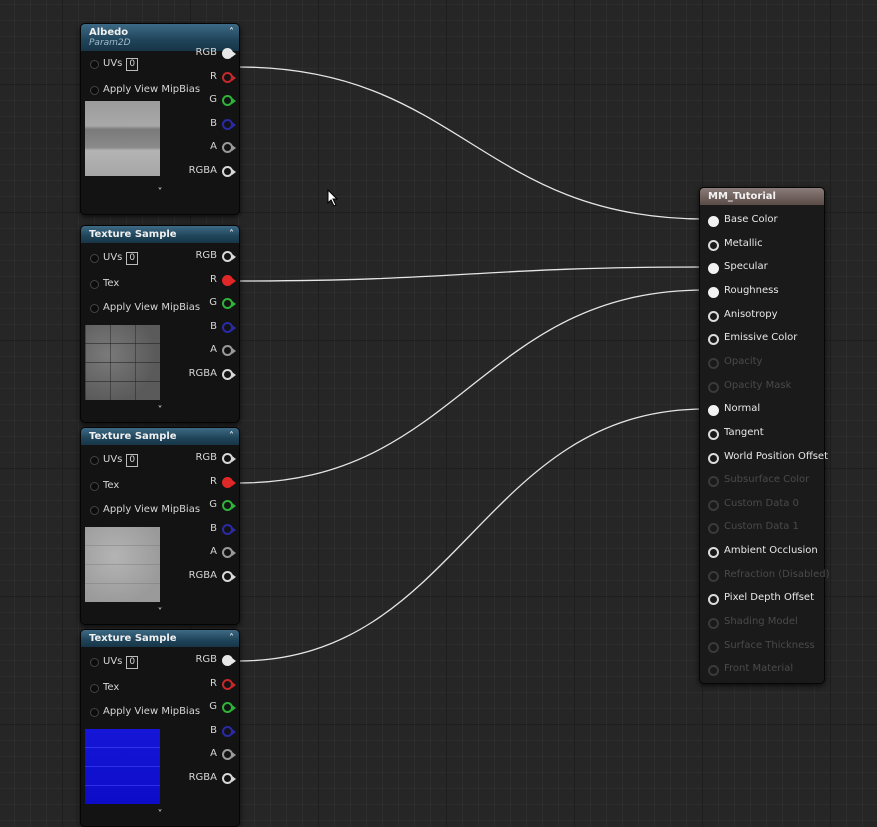 Image resolution: width=877 pixels, height=827 pixels. I want to click on material-input-row: Base Color, so click(762, 220).